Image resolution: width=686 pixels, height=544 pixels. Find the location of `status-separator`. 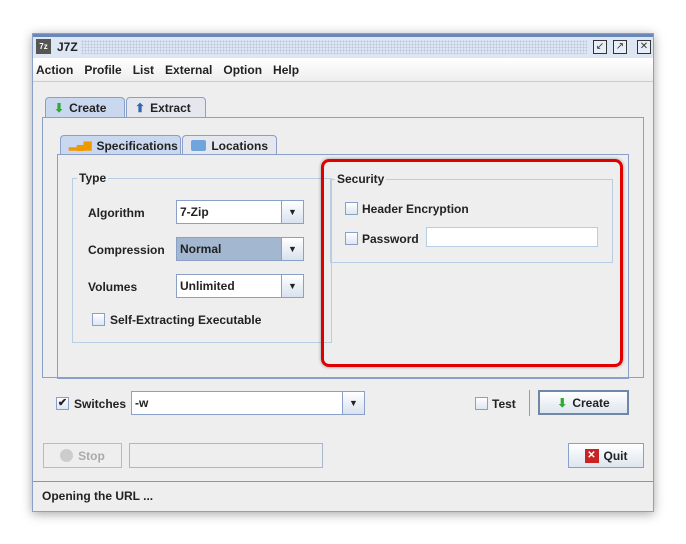

status-separator is located at coordinates (343, 481).